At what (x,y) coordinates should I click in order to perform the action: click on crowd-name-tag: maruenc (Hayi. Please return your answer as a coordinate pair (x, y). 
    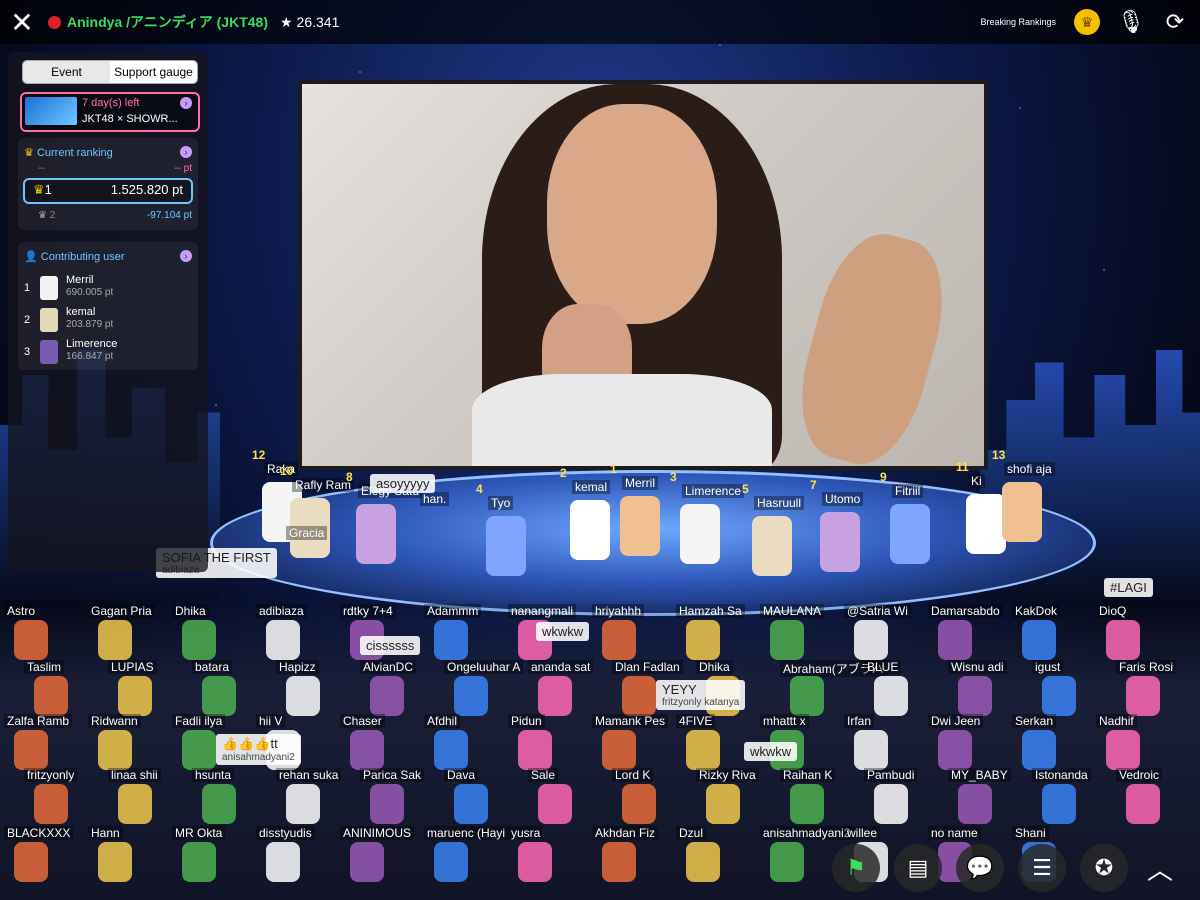
    Looking at the image, I should click on (466, 833).